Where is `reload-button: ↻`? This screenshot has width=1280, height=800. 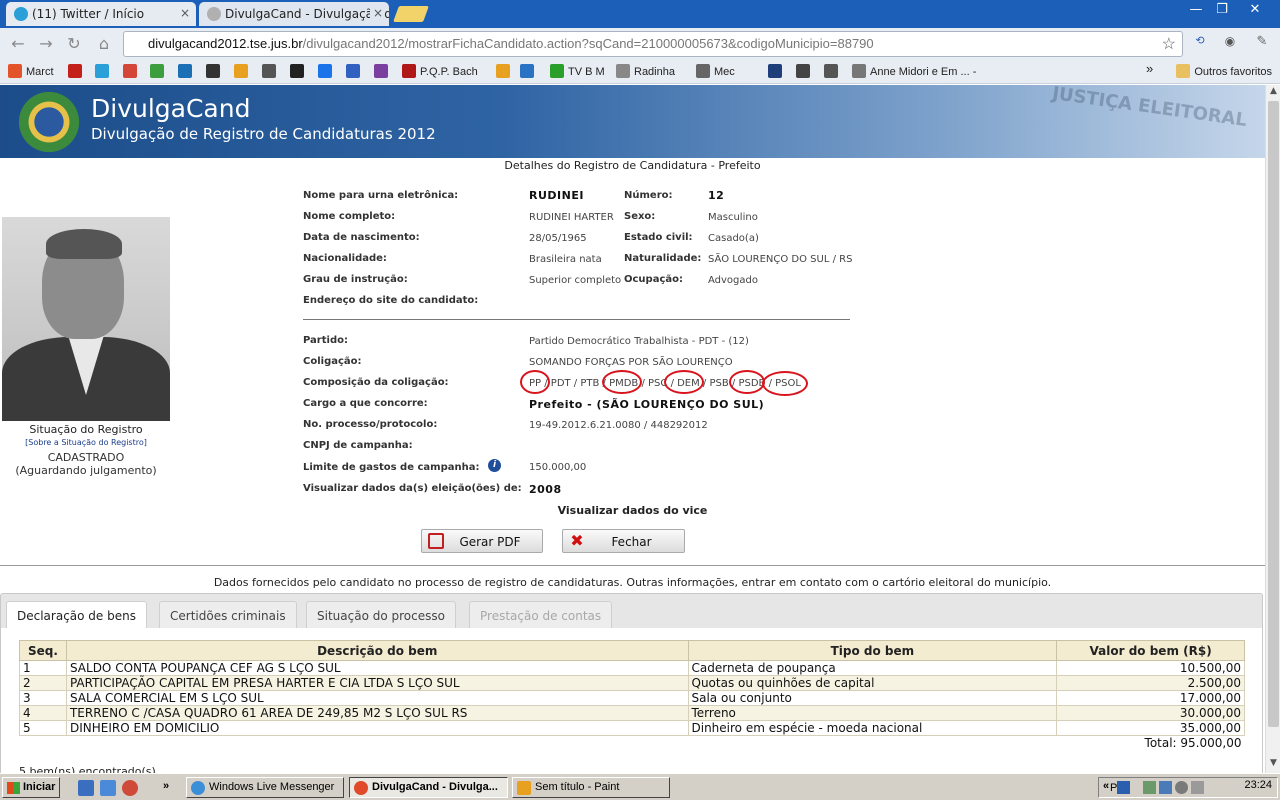
reload-button: ↻ is located at coordinates (74, 44).